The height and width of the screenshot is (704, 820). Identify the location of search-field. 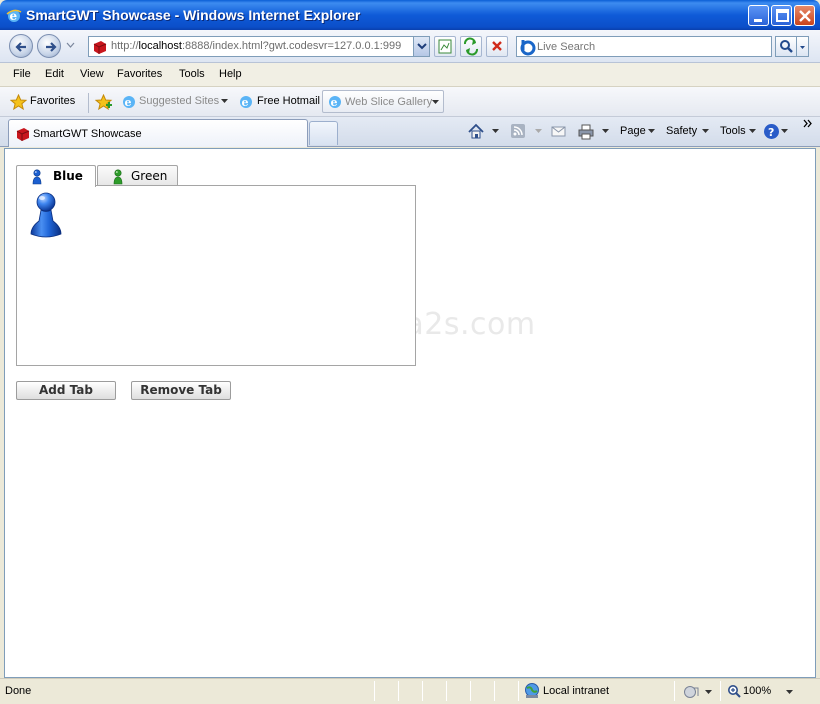
(644, 46).